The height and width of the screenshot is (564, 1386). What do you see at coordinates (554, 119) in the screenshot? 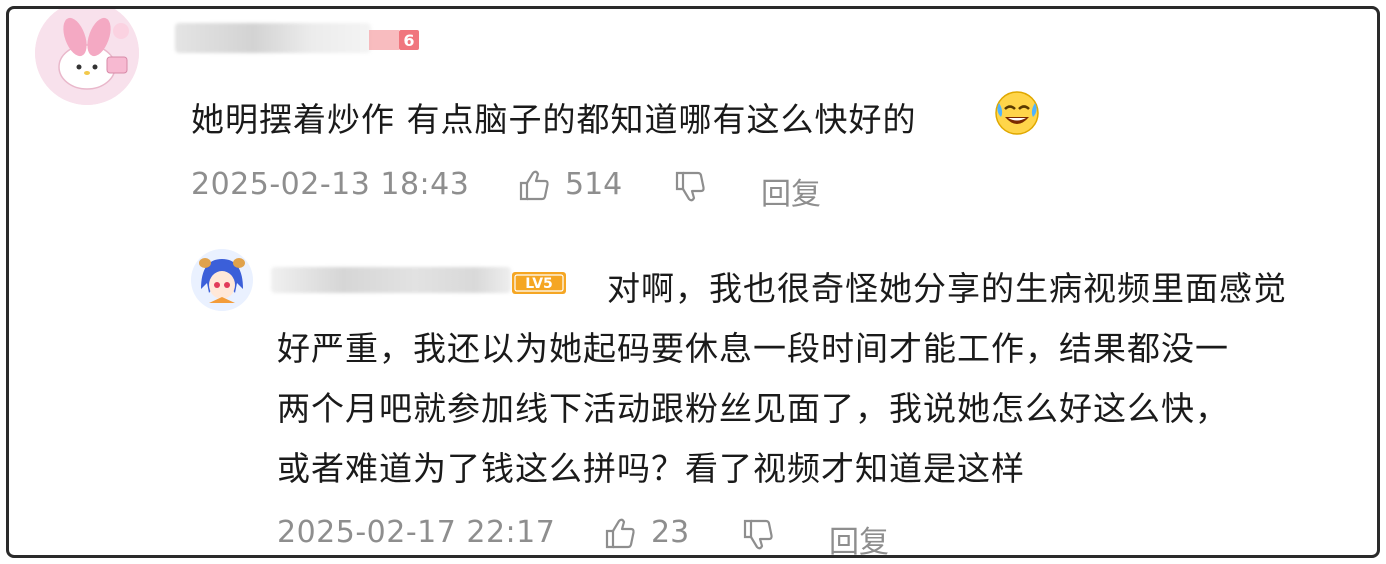
I see `comment-text: 她明摆着炒作 有点脑子的都知道哪有这么快好的` at bounding box center [554, 119].